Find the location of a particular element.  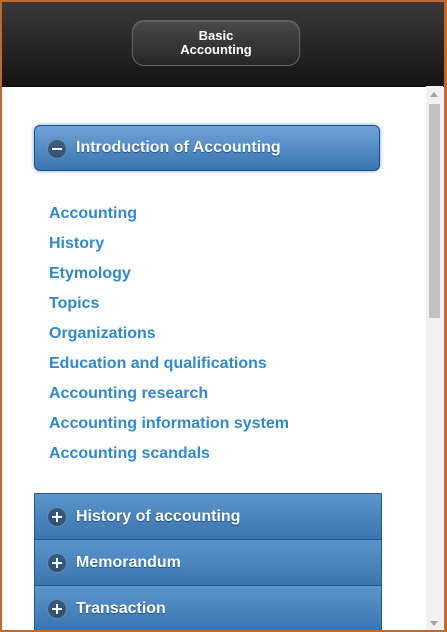

section-history-of-accounting: History of accounting is located at coordinates (208, 517).